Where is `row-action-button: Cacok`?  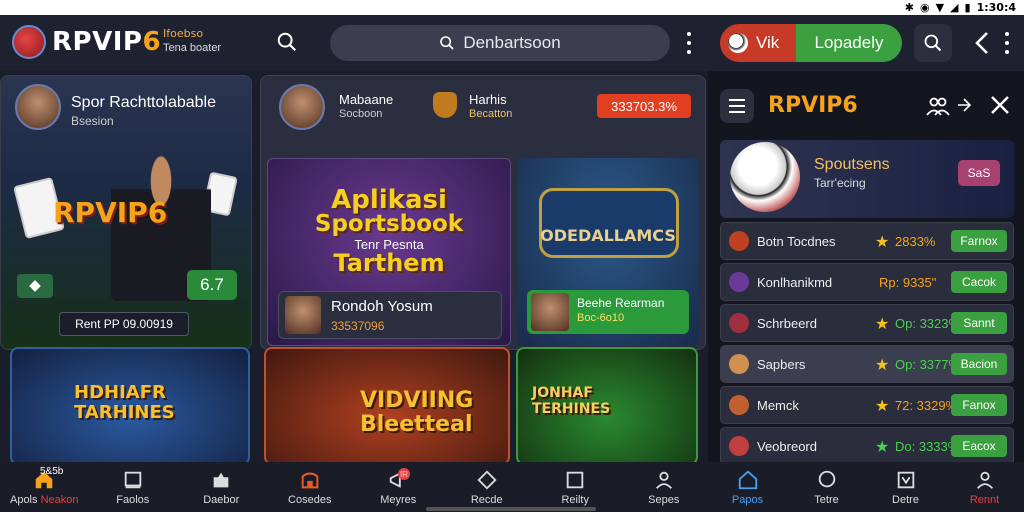
row-action-button: Cacok is located at coordinates (979, 282).